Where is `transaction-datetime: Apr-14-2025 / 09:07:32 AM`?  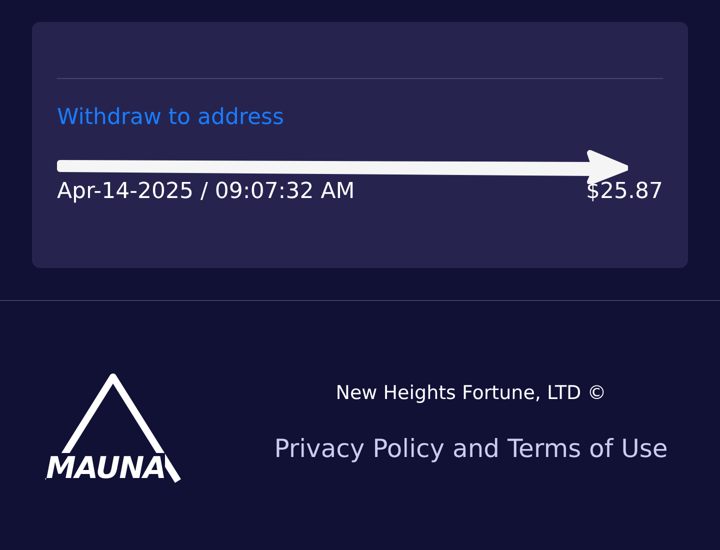
transaction-datetime: Apr-14-2025 / 09:07:32 AM is located at coordinates (206, 192).